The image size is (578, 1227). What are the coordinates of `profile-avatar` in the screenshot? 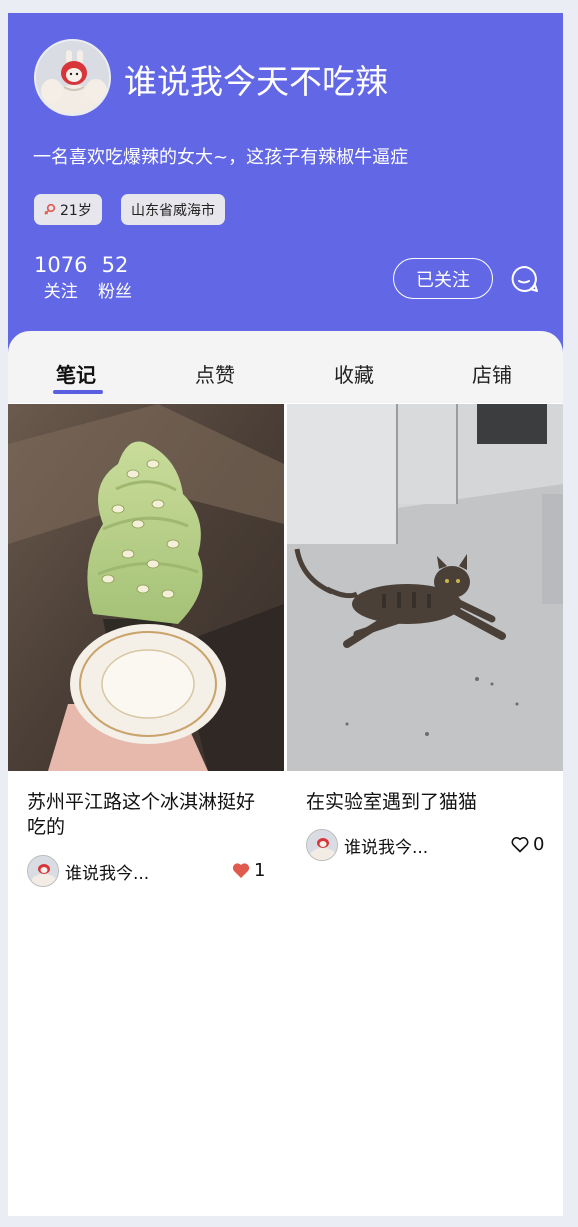 It's located at (72, 77).